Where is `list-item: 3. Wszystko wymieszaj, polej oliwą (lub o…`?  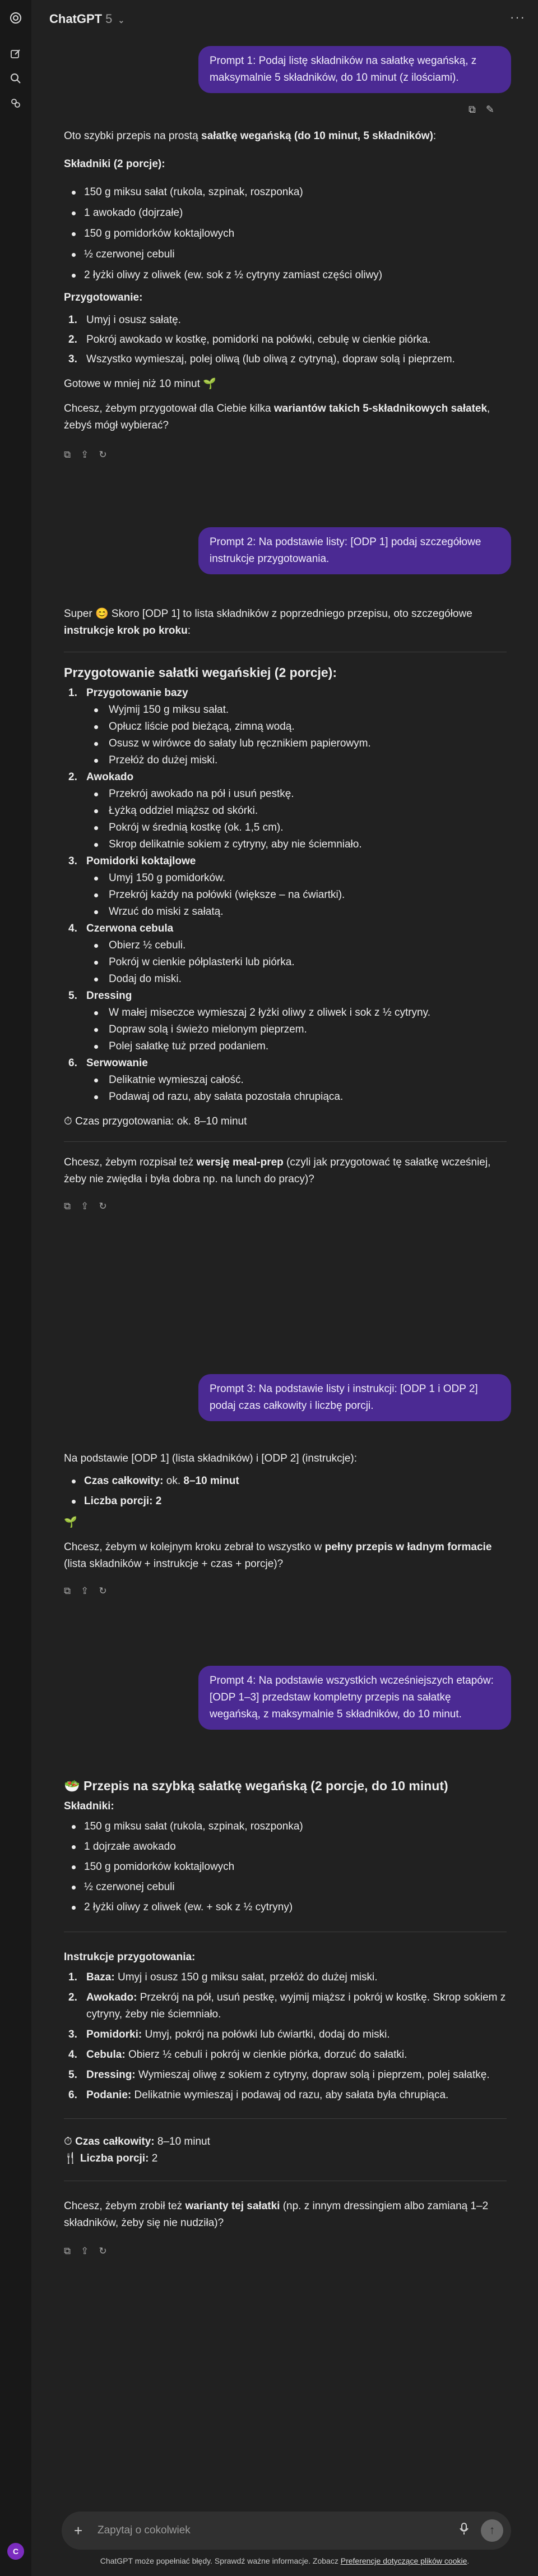
list-item: 3. Wszystko wymieszaj, polej oliwą (lub o… is located at coordinates (261, 359).